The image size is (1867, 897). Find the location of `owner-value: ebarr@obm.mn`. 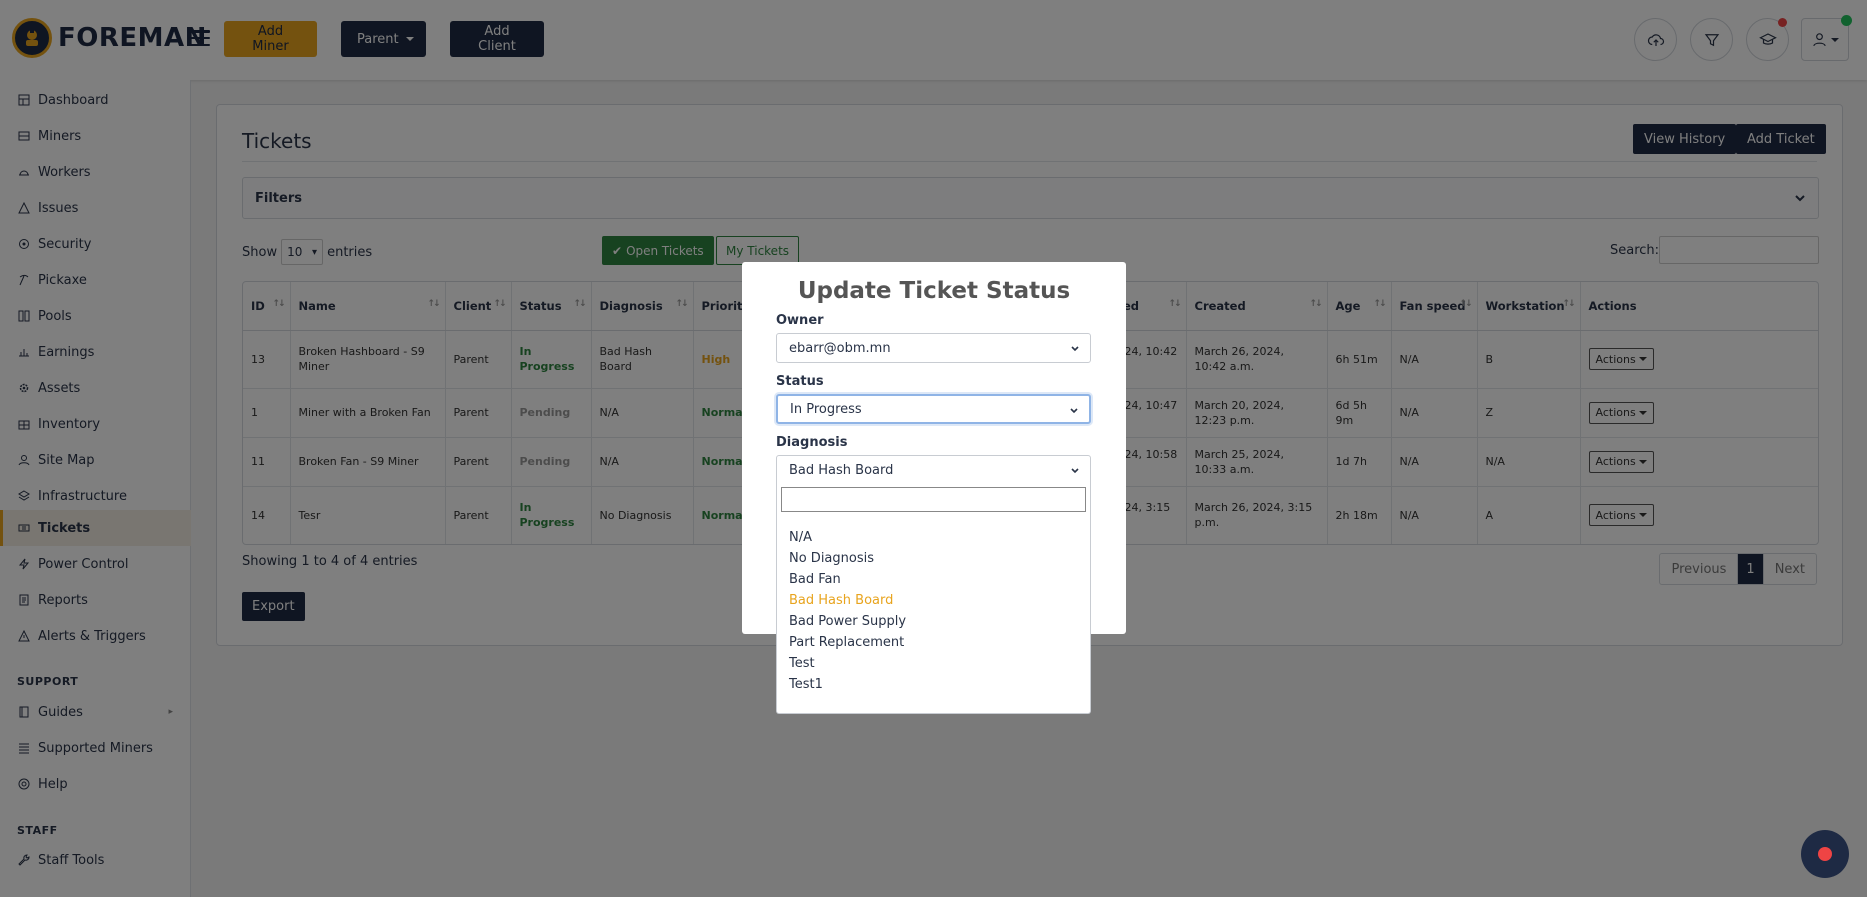

owner-value: ebarr@obm.mn is located at coordinates (840, 348).